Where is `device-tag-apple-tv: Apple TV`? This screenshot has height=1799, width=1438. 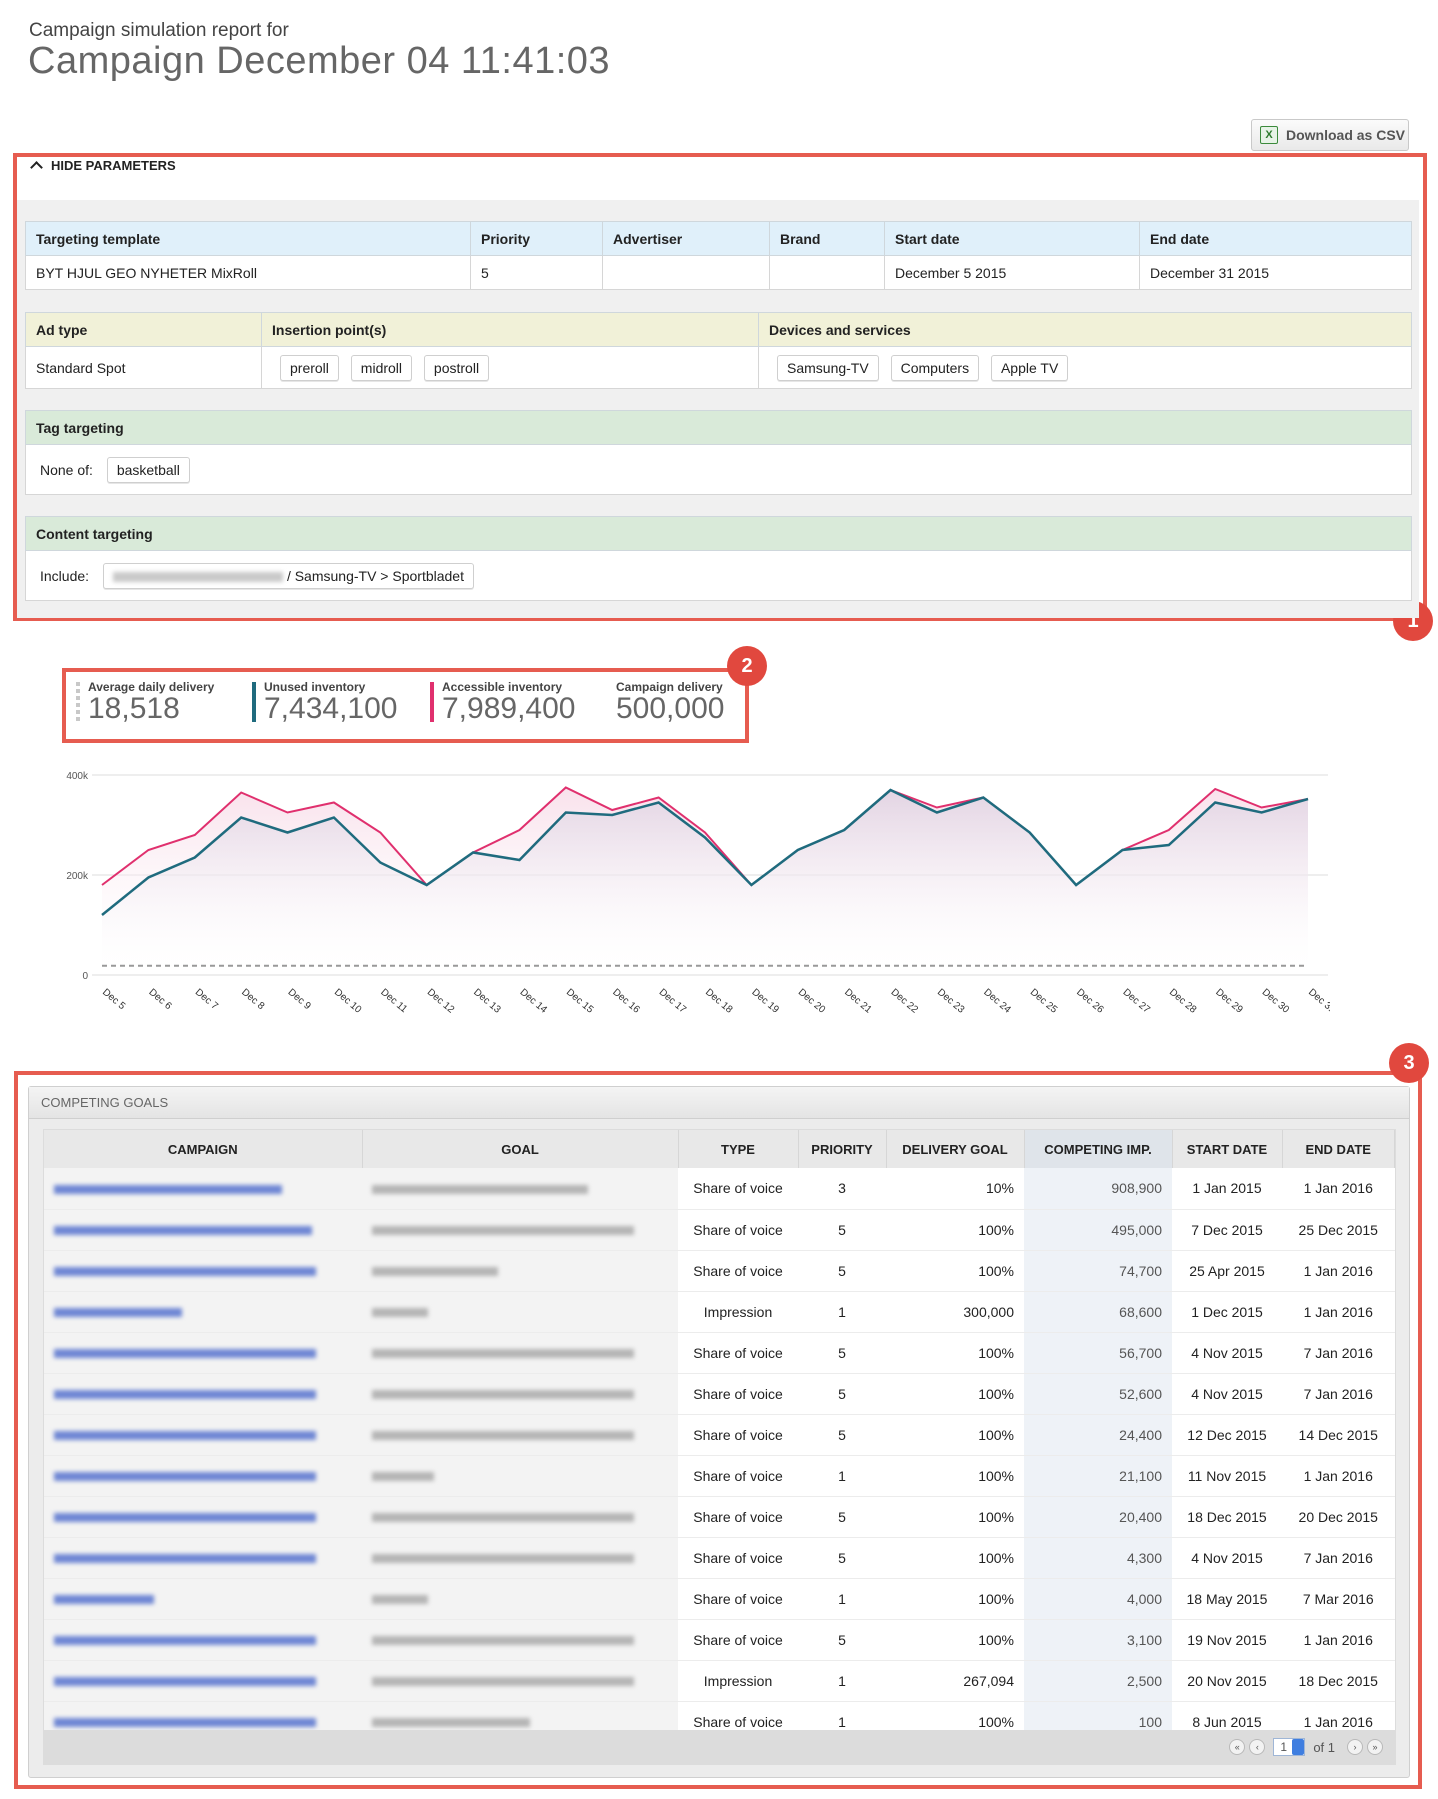 device-tag-apple-tv: Apple TV is located at coordinates (1029, 367).